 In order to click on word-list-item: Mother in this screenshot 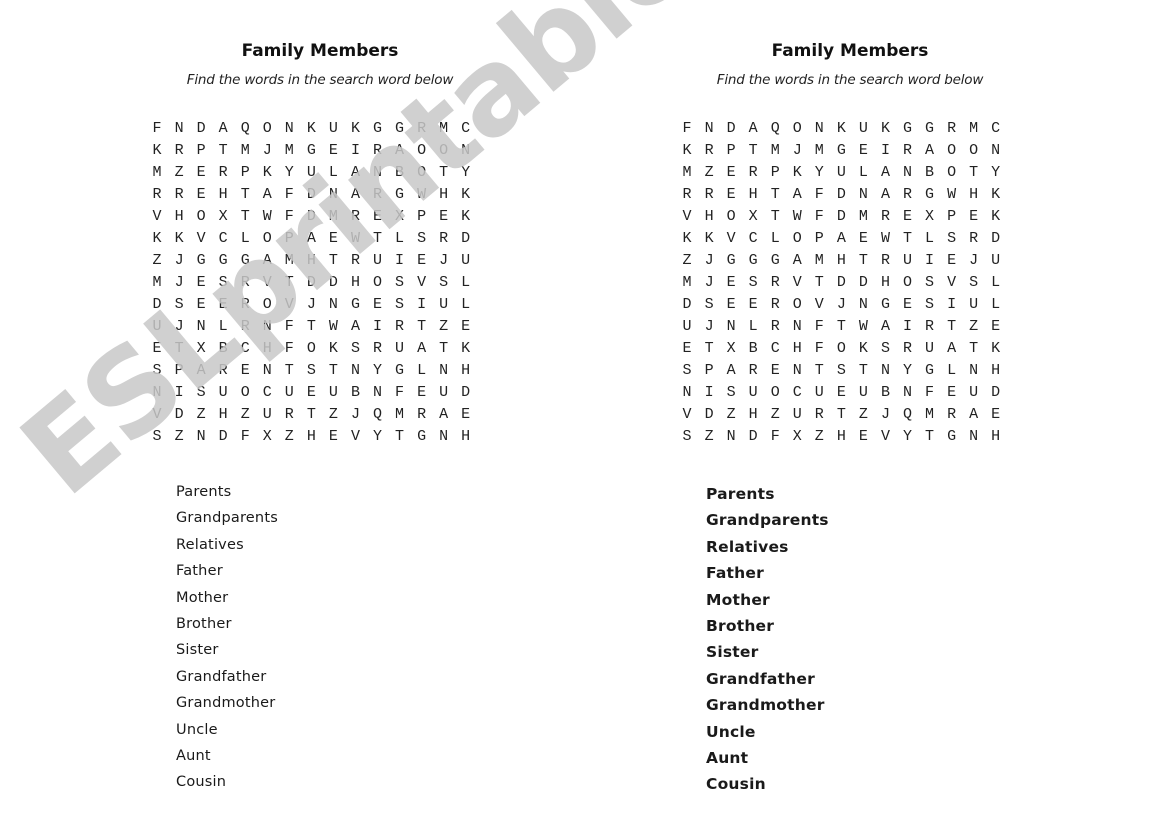, I will do `click(738, 599)`.